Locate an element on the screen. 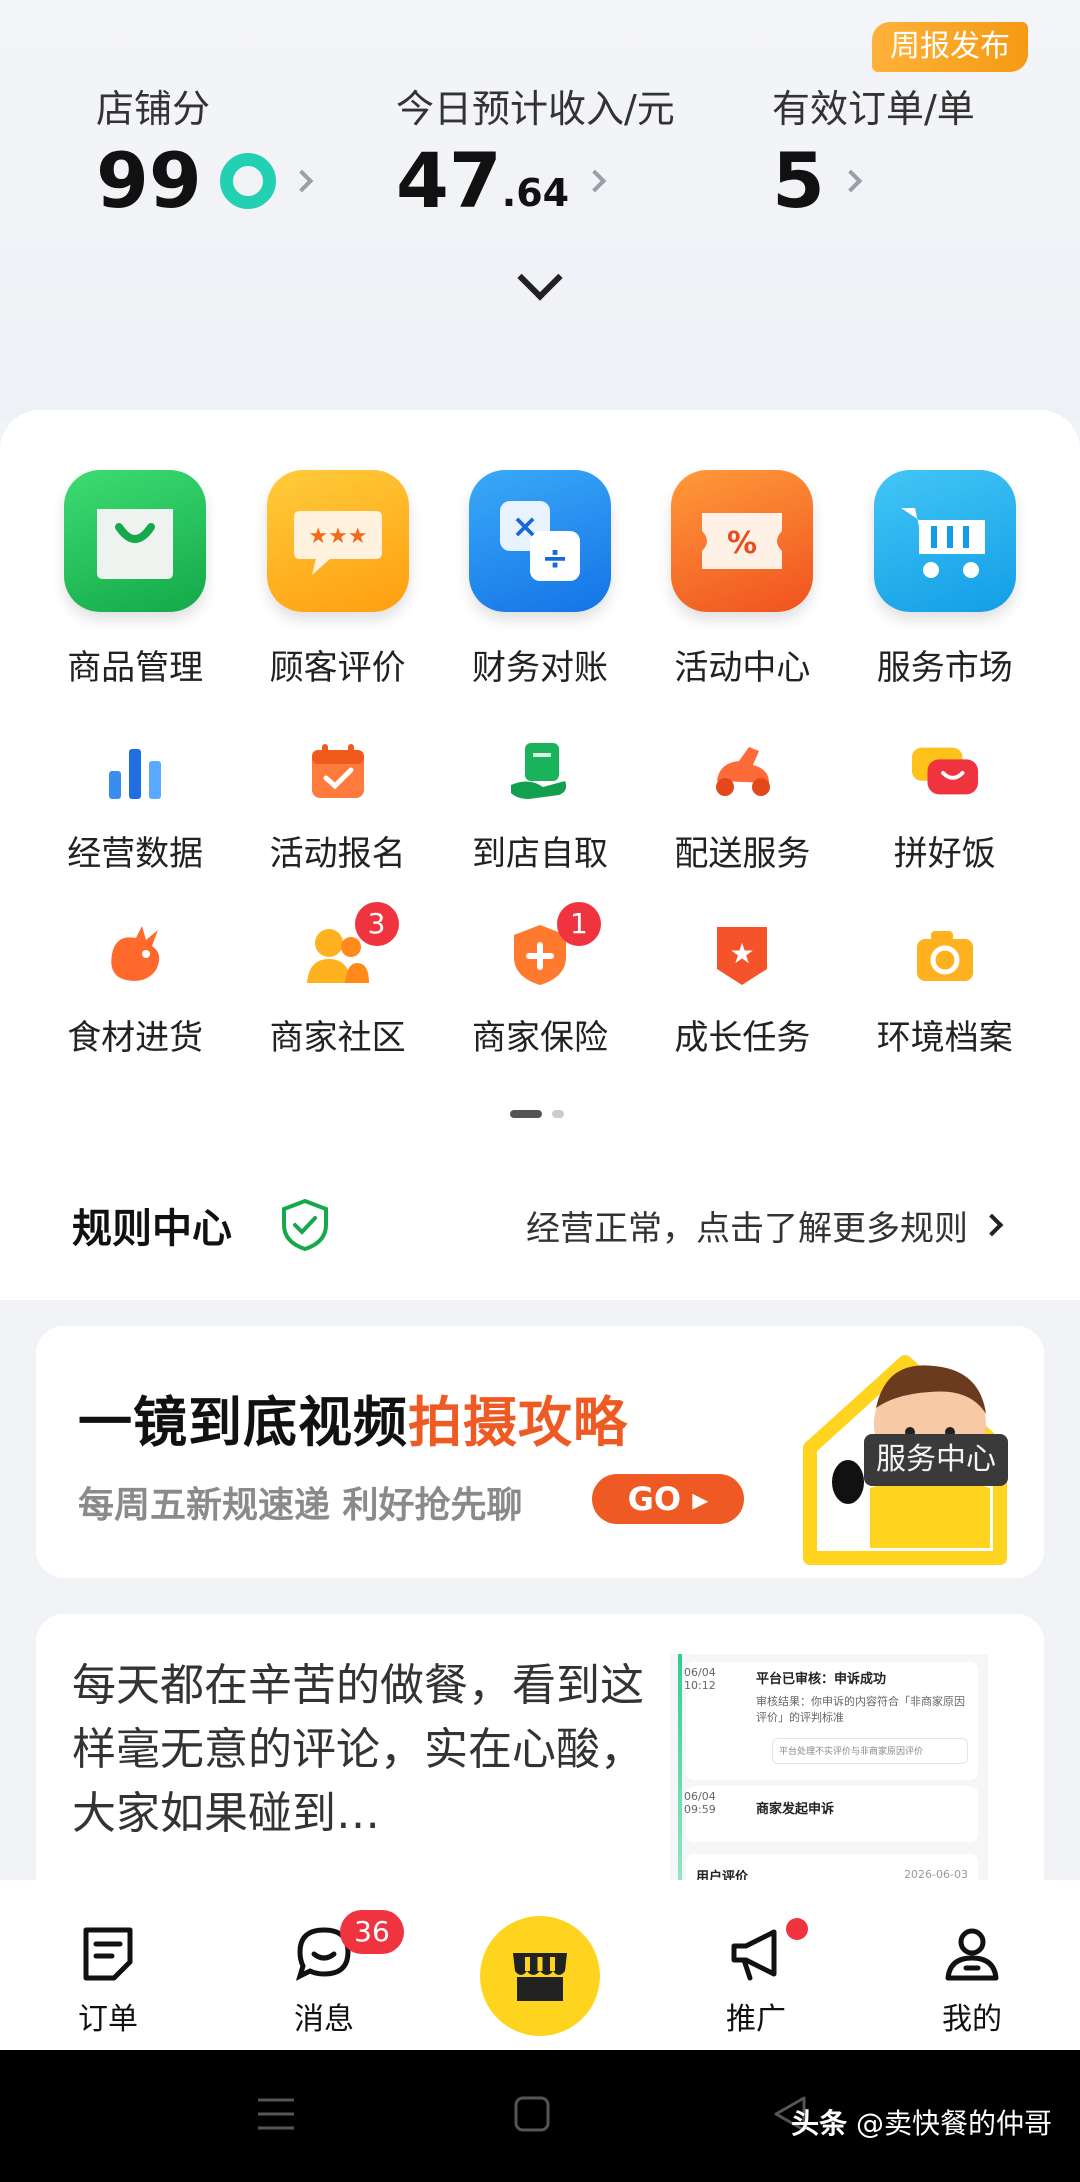  tool-label: 商家社区 is located at coordinates (337, 1038).